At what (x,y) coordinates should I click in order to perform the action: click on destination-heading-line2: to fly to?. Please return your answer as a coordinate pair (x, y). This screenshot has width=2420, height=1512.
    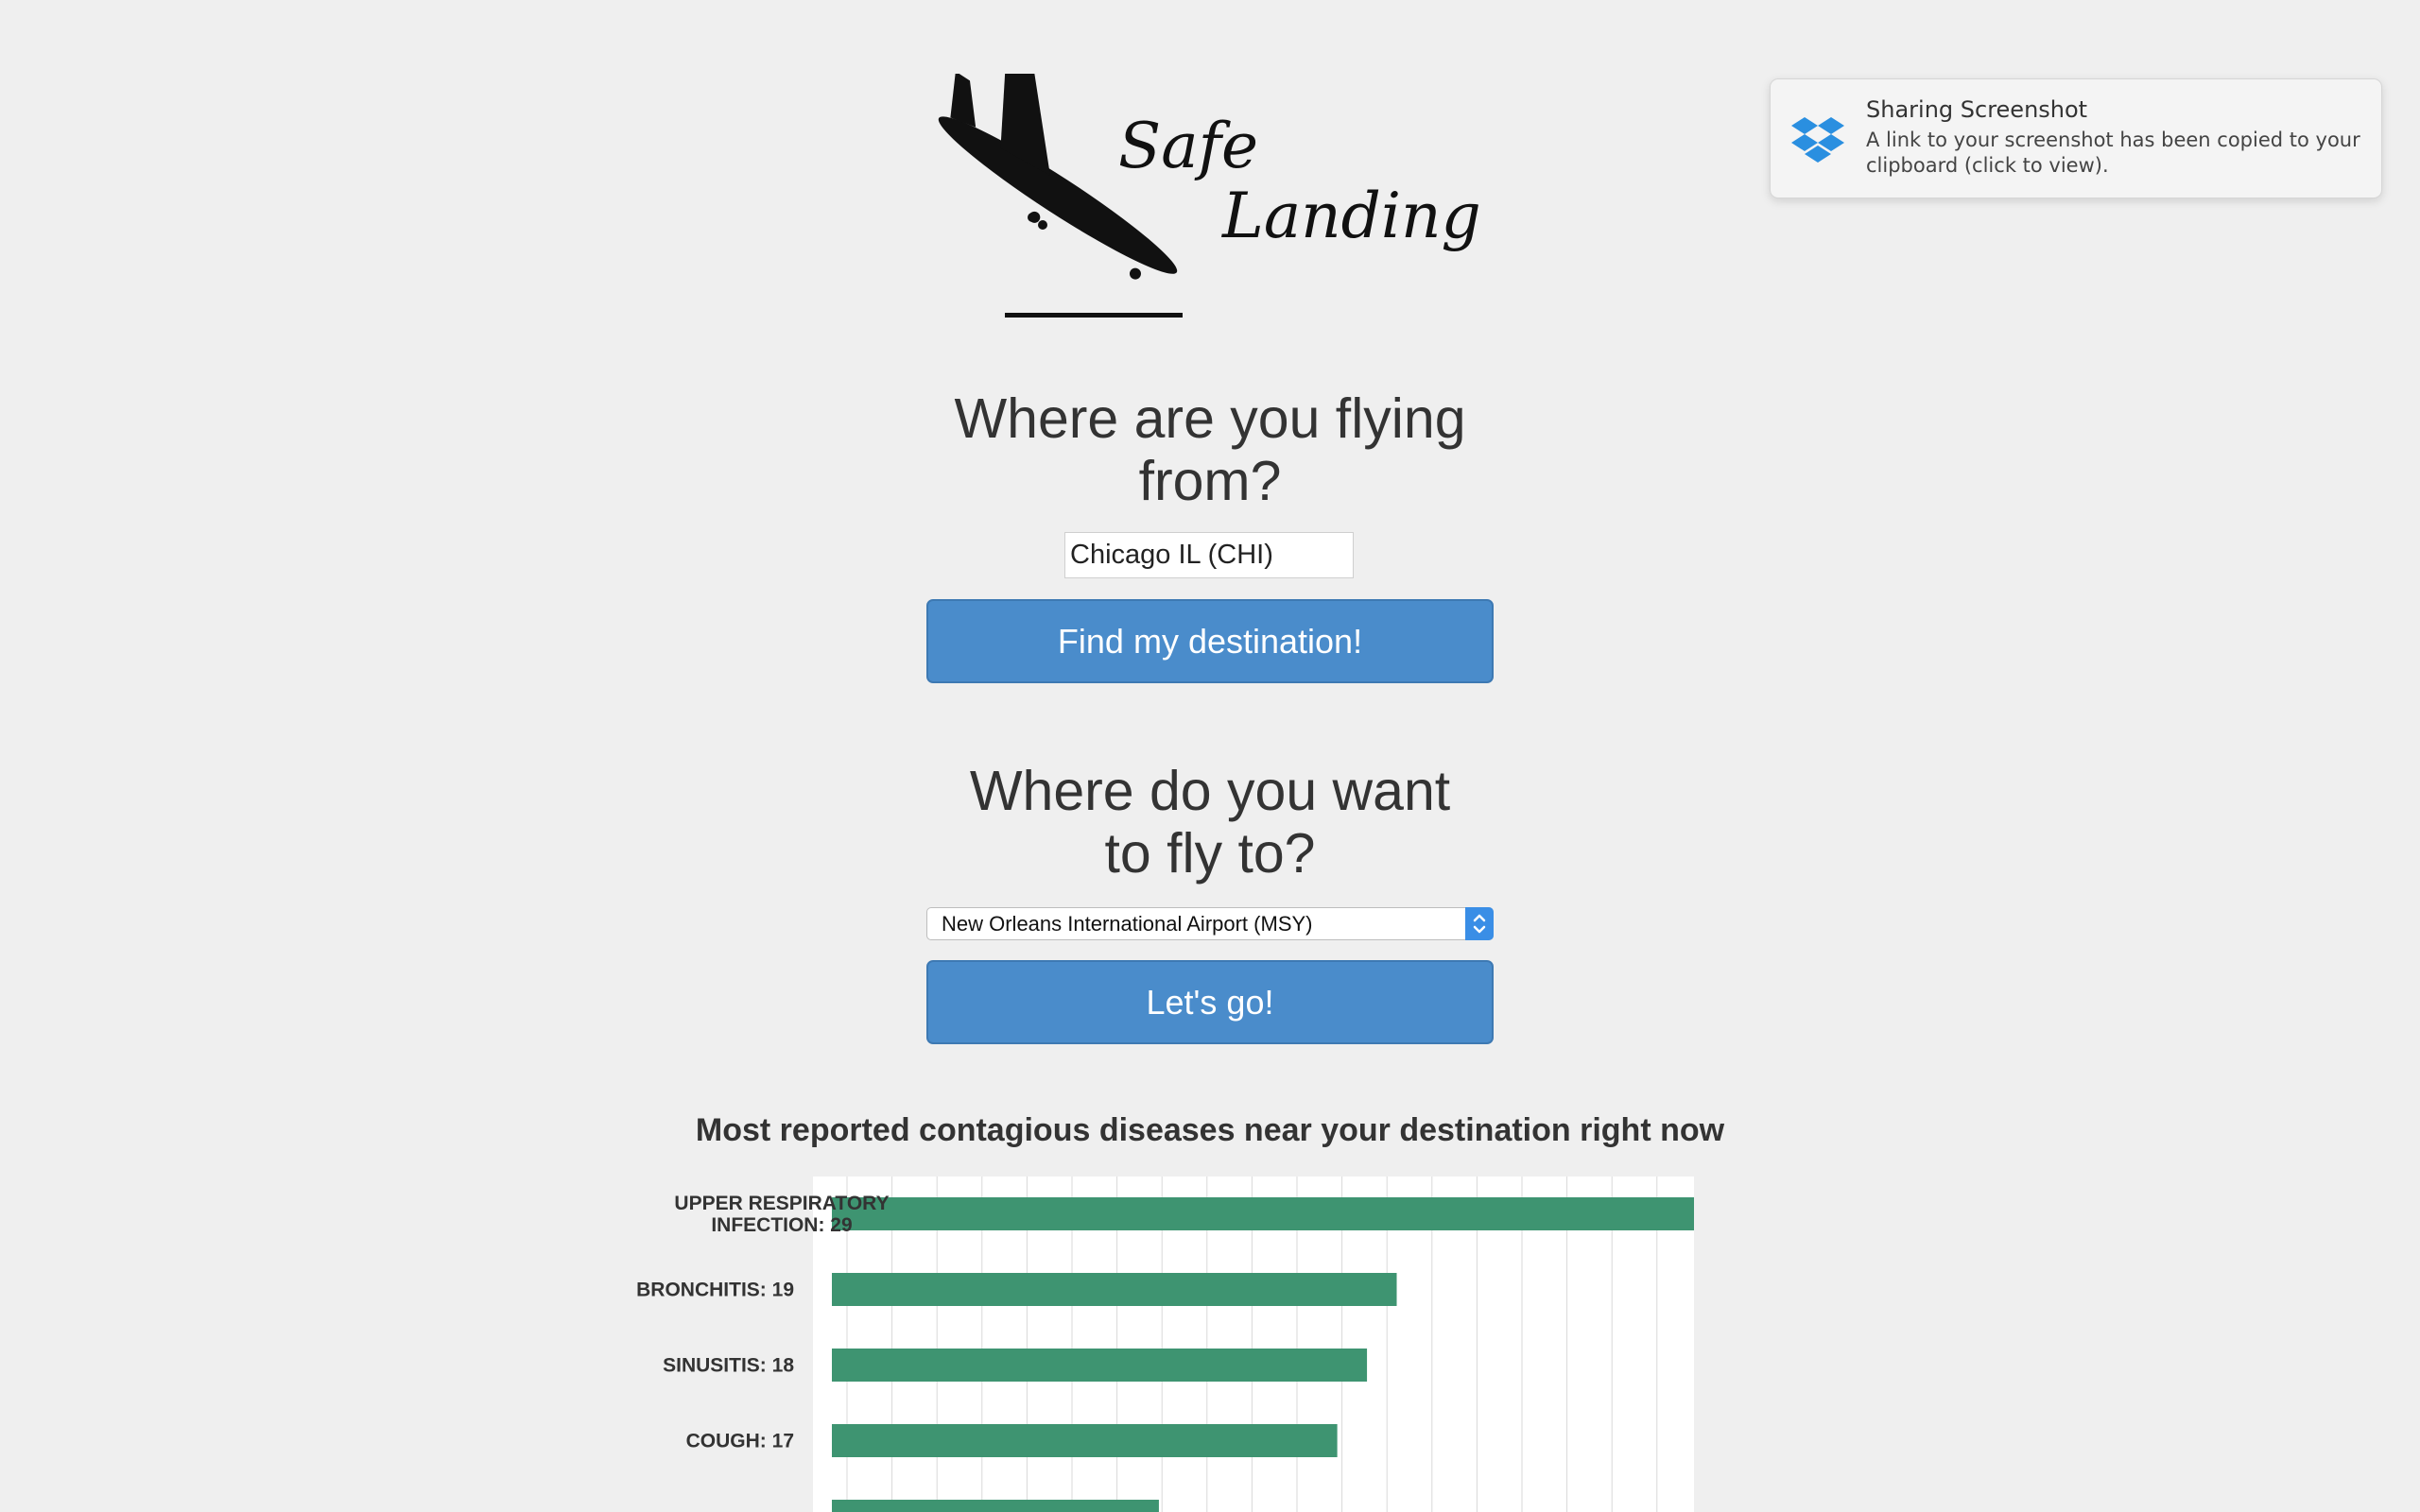
    Looking at the image, I should click on (1210, 853).